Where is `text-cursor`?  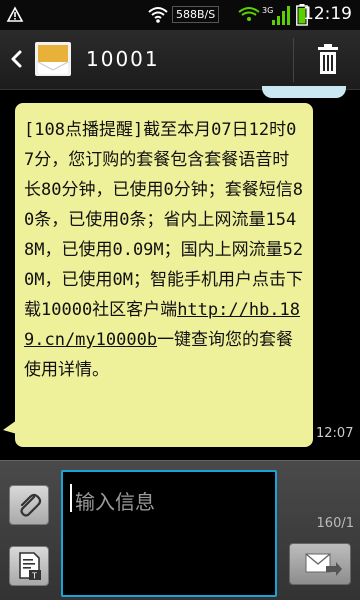
text-cursor is located at coordinates (71, 498).